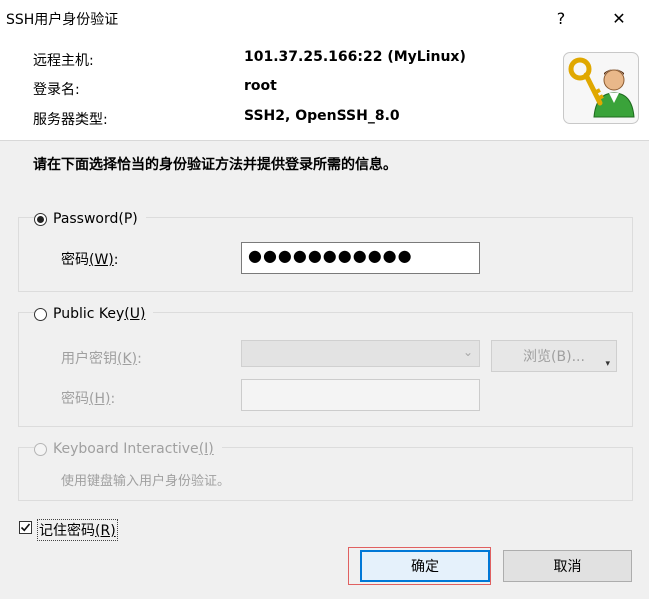  I want to click on password-input: ●●●●●●●●●●●, so click(360, 258).